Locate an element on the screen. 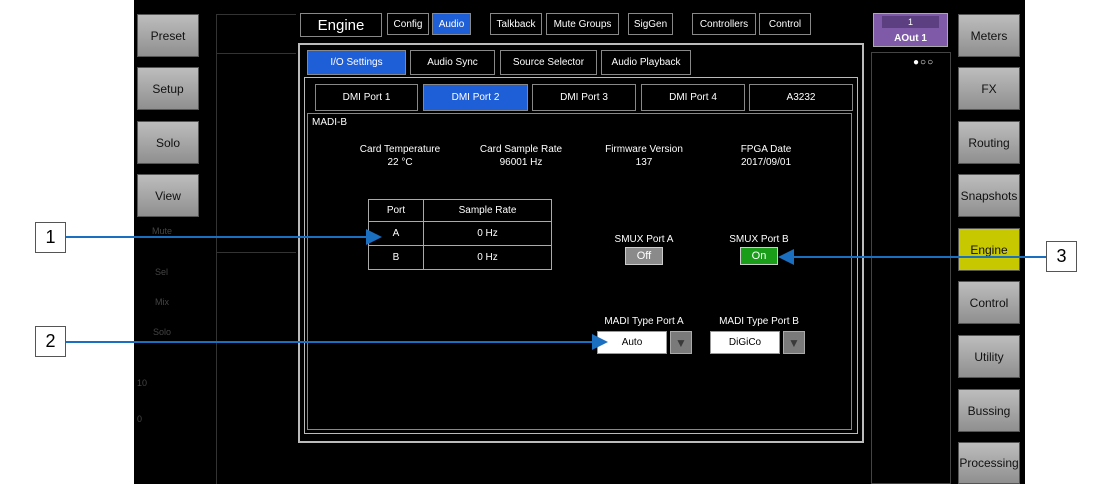 The image size is (1093, 484). strip-mute-label: Mute is located at coordinates (162, 231).